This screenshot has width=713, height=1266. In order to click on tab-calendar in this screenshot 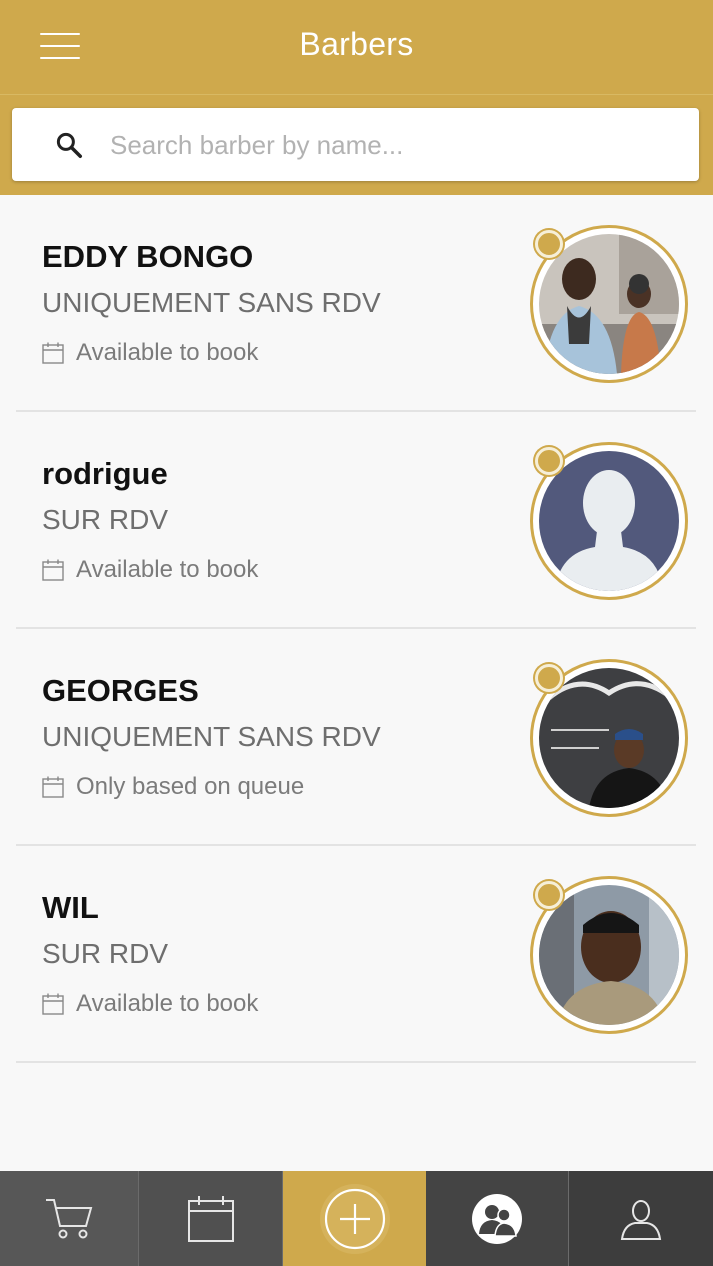, I will do `click(211, 1218)`.